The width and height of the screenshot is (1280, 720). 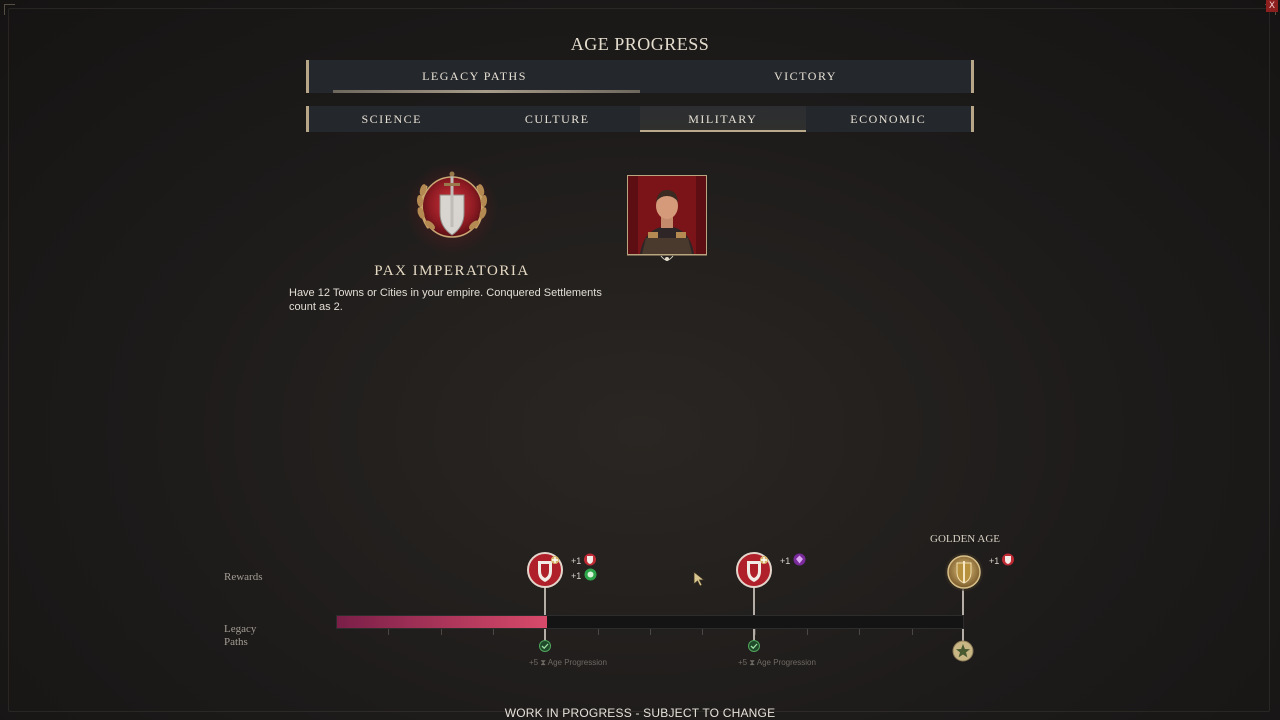 I want to click on main-tab-bar: LEGACY PATHS VICTORY, so click(x=640, y=76).